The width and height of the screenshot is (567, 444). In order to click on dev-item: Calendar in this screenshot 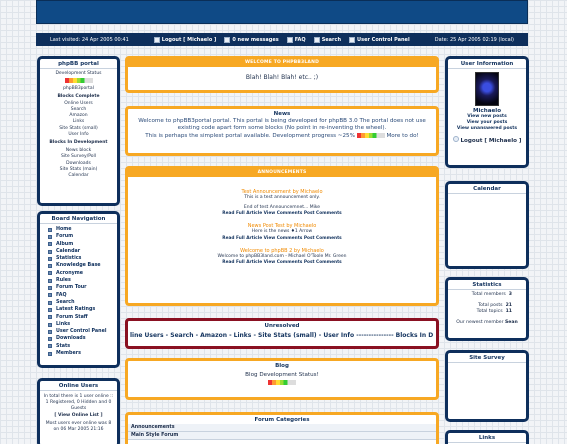, I will do `click(78, 176)`.